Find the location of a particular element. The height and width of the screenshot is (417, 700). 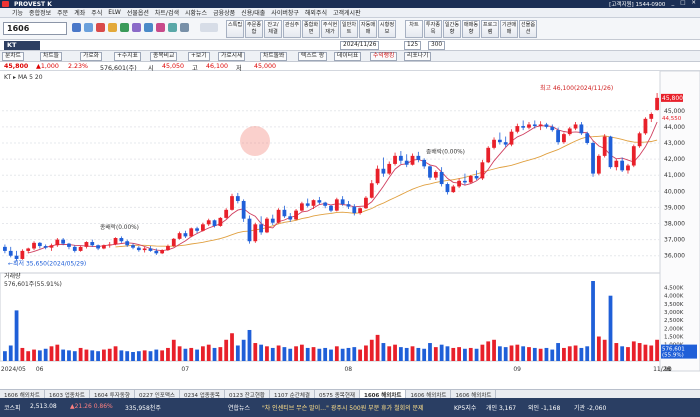

chart-tab: 데이터표 is located at coordinates (348, 56).